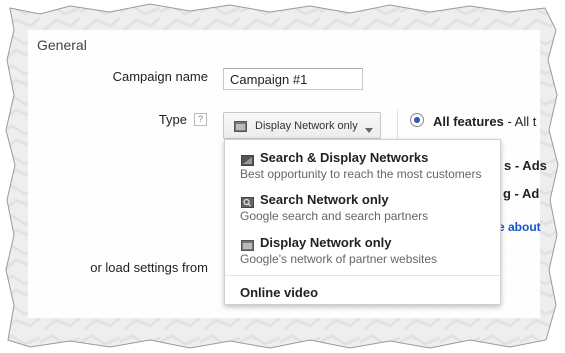  What do you see at coordinates (362, 294) in the screenshot?
I see `menu-item-online-video: Online video` at bounding box center [362, 294].